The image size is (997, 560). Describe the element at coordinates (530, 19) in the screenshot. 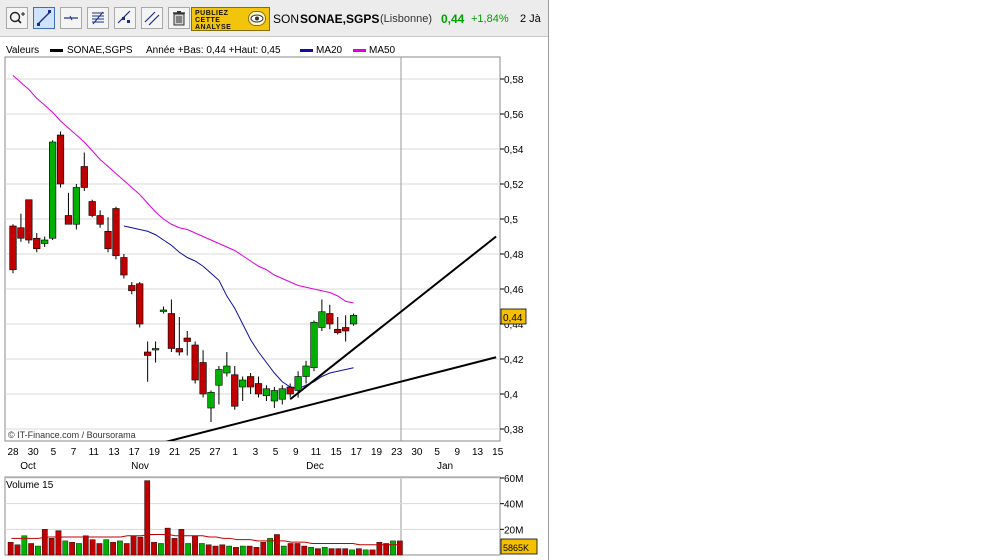

I see `period-selector: 2 Jà` at that location.